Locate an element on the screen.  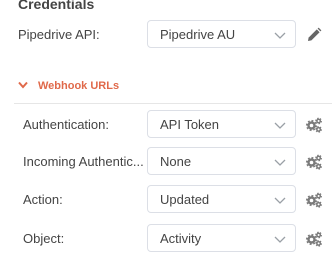
object-select: Activity is located at coordinates (221, 238).